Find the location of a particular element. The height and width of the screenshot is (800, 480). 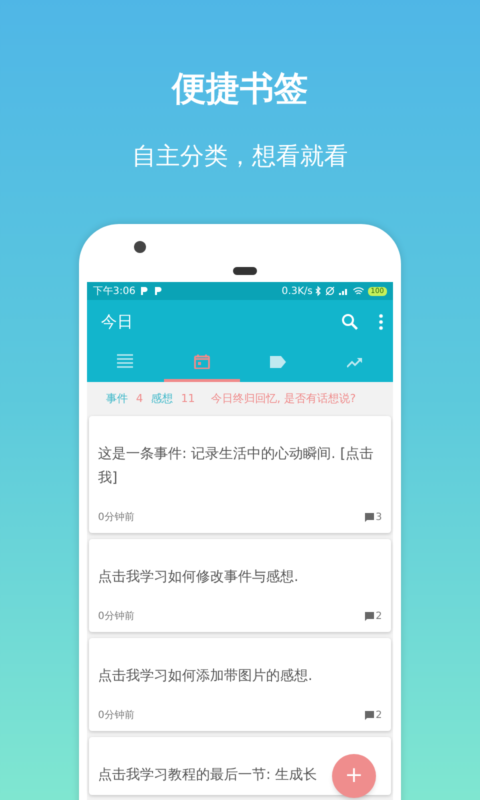

wifi-icon is located at coordinates (358, 291).